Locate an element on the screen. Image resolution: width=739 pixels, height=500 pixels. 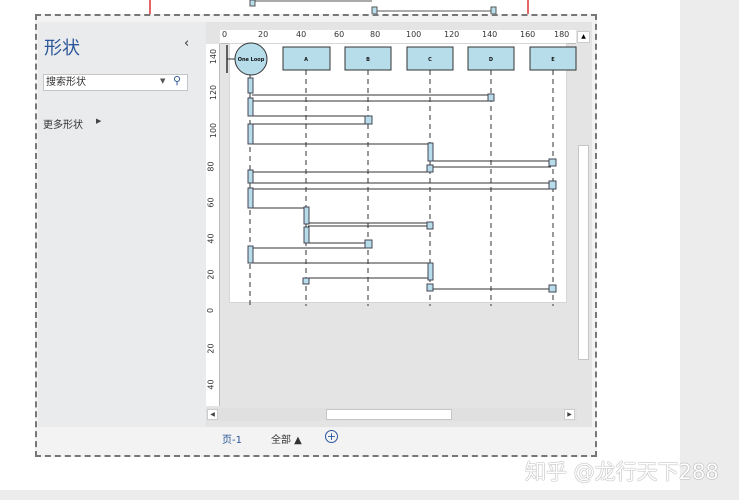
loop-label: One Loop is located at coordinates (251, 60).